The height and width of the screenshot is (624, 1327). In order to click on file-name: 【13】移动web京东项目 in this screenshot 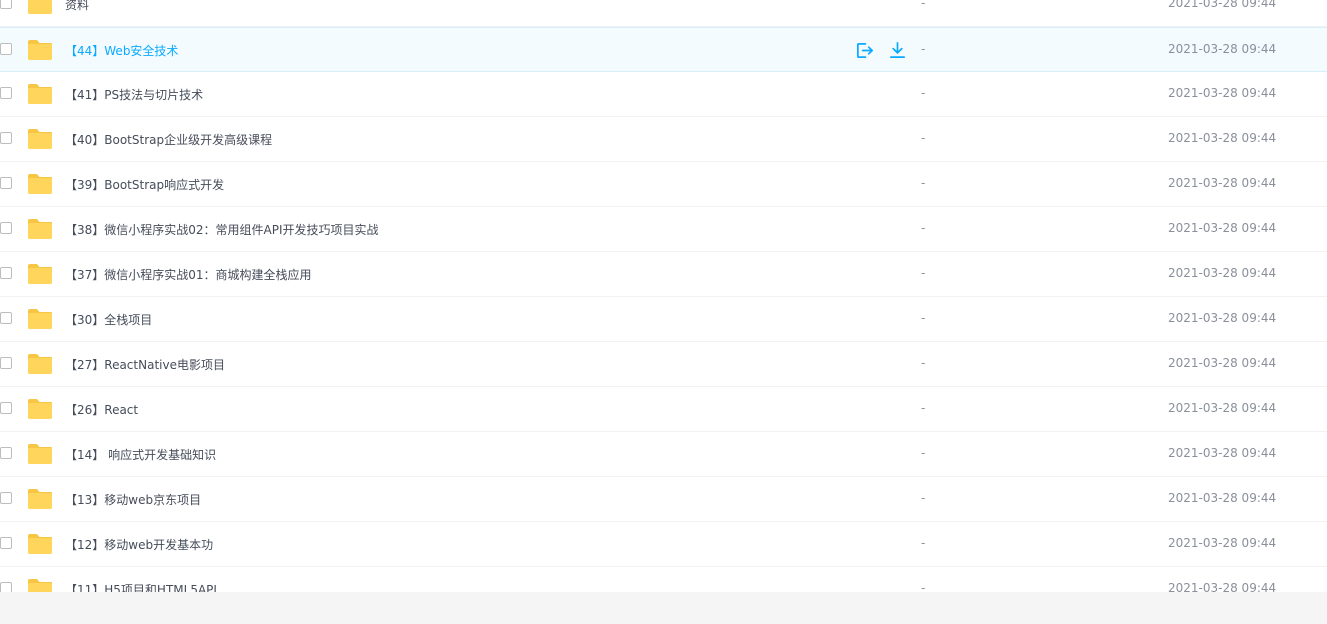, I will do `click(133, 499)`.